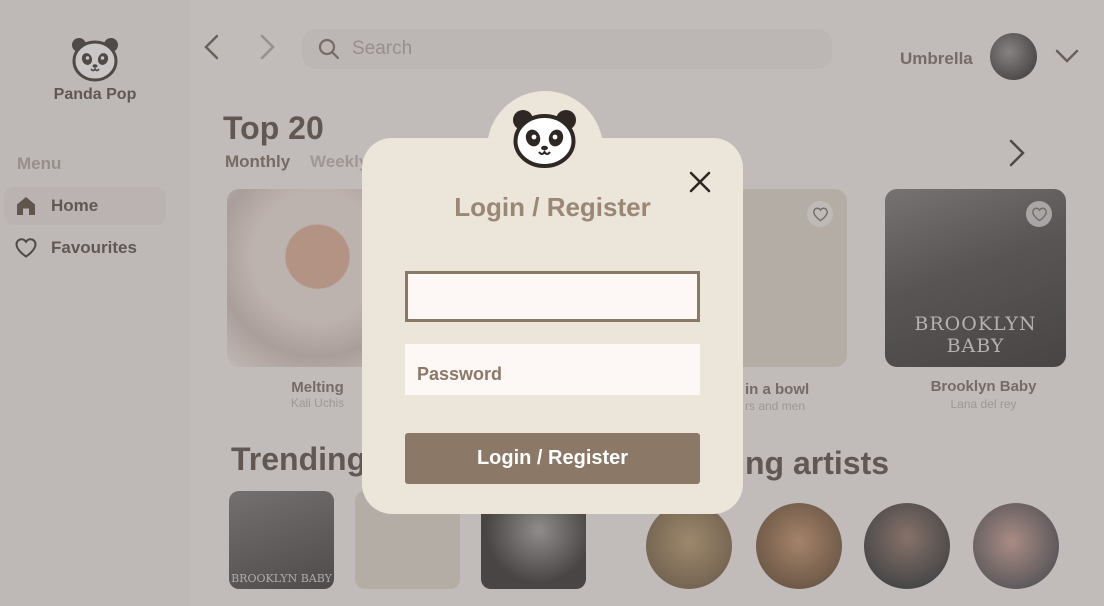  What do you see at coordinates (544, 139) in the screenshot?
I see `panda-logo-icon` at bounding box center [544, 139].